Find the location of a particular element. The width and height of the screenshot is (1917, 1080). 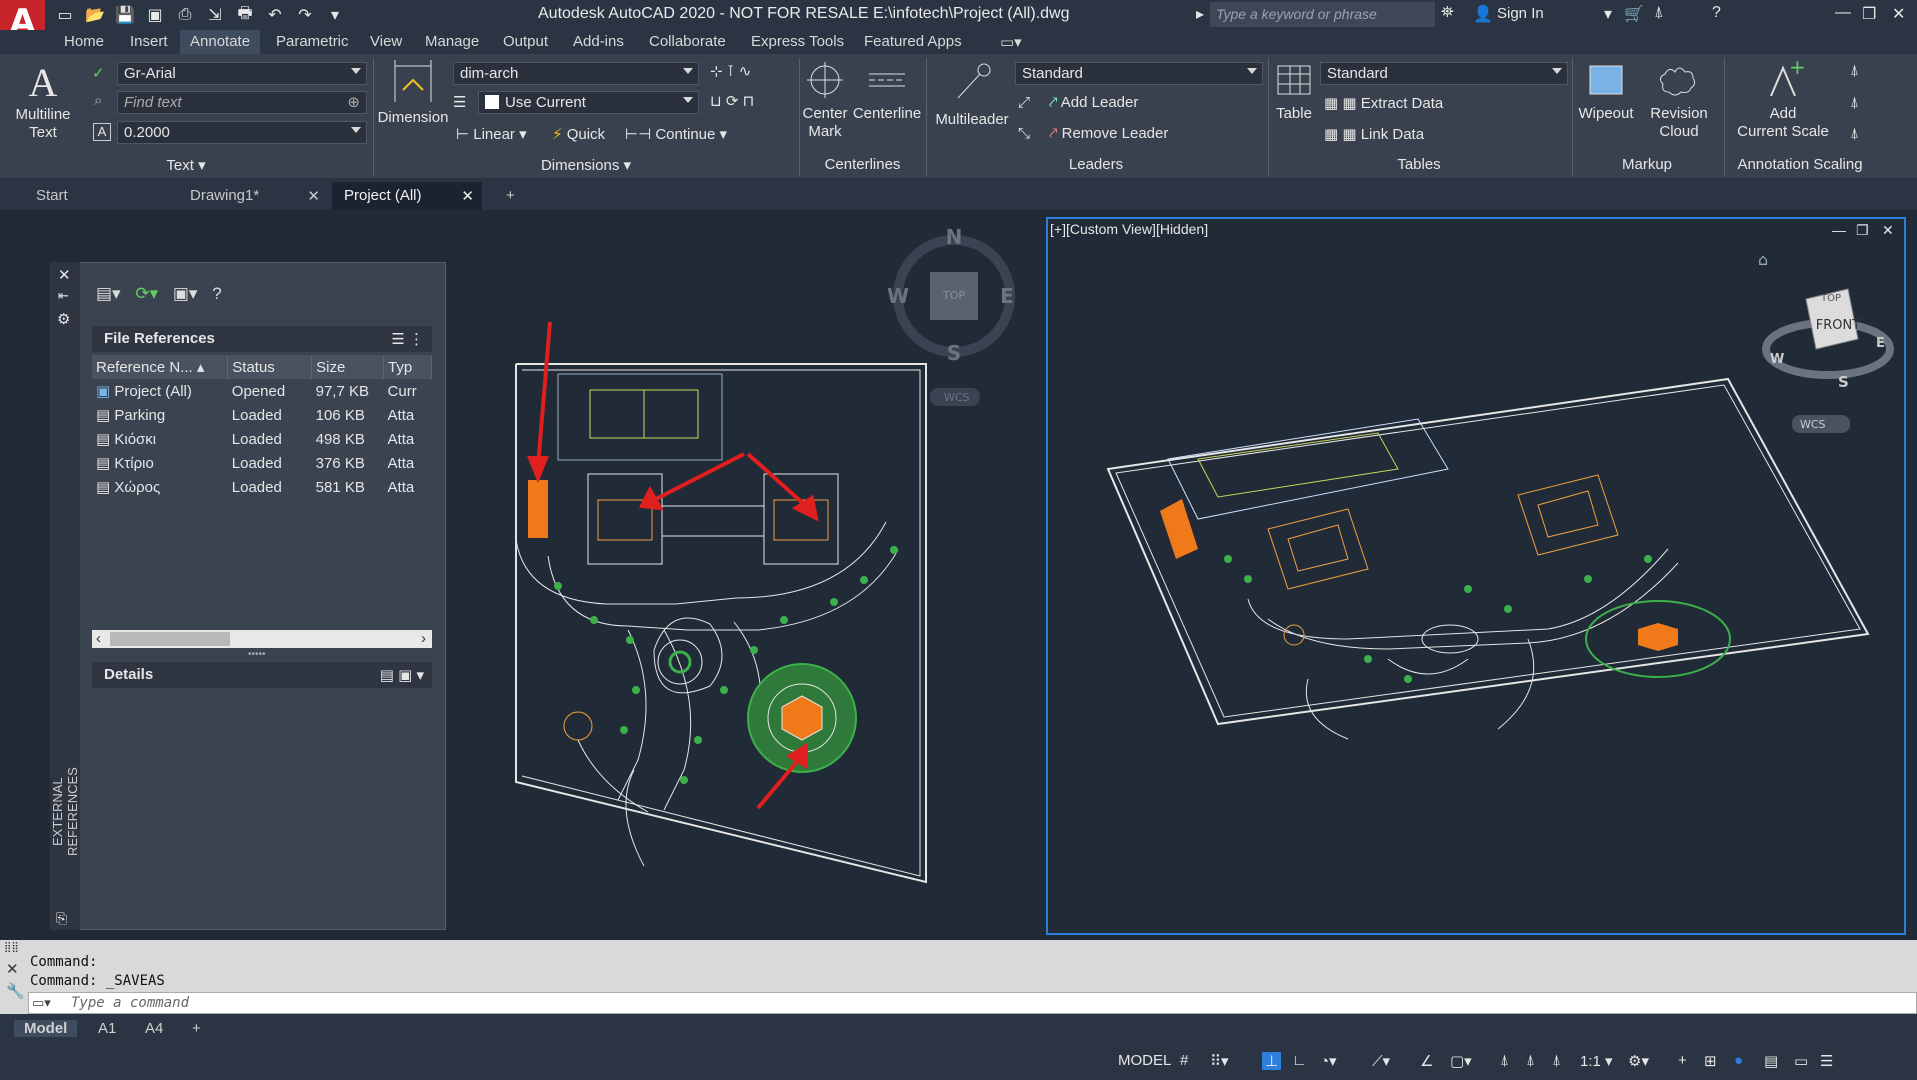

annotation-visibility-icon: ⍋ is located at coordinates (1504, 1060).